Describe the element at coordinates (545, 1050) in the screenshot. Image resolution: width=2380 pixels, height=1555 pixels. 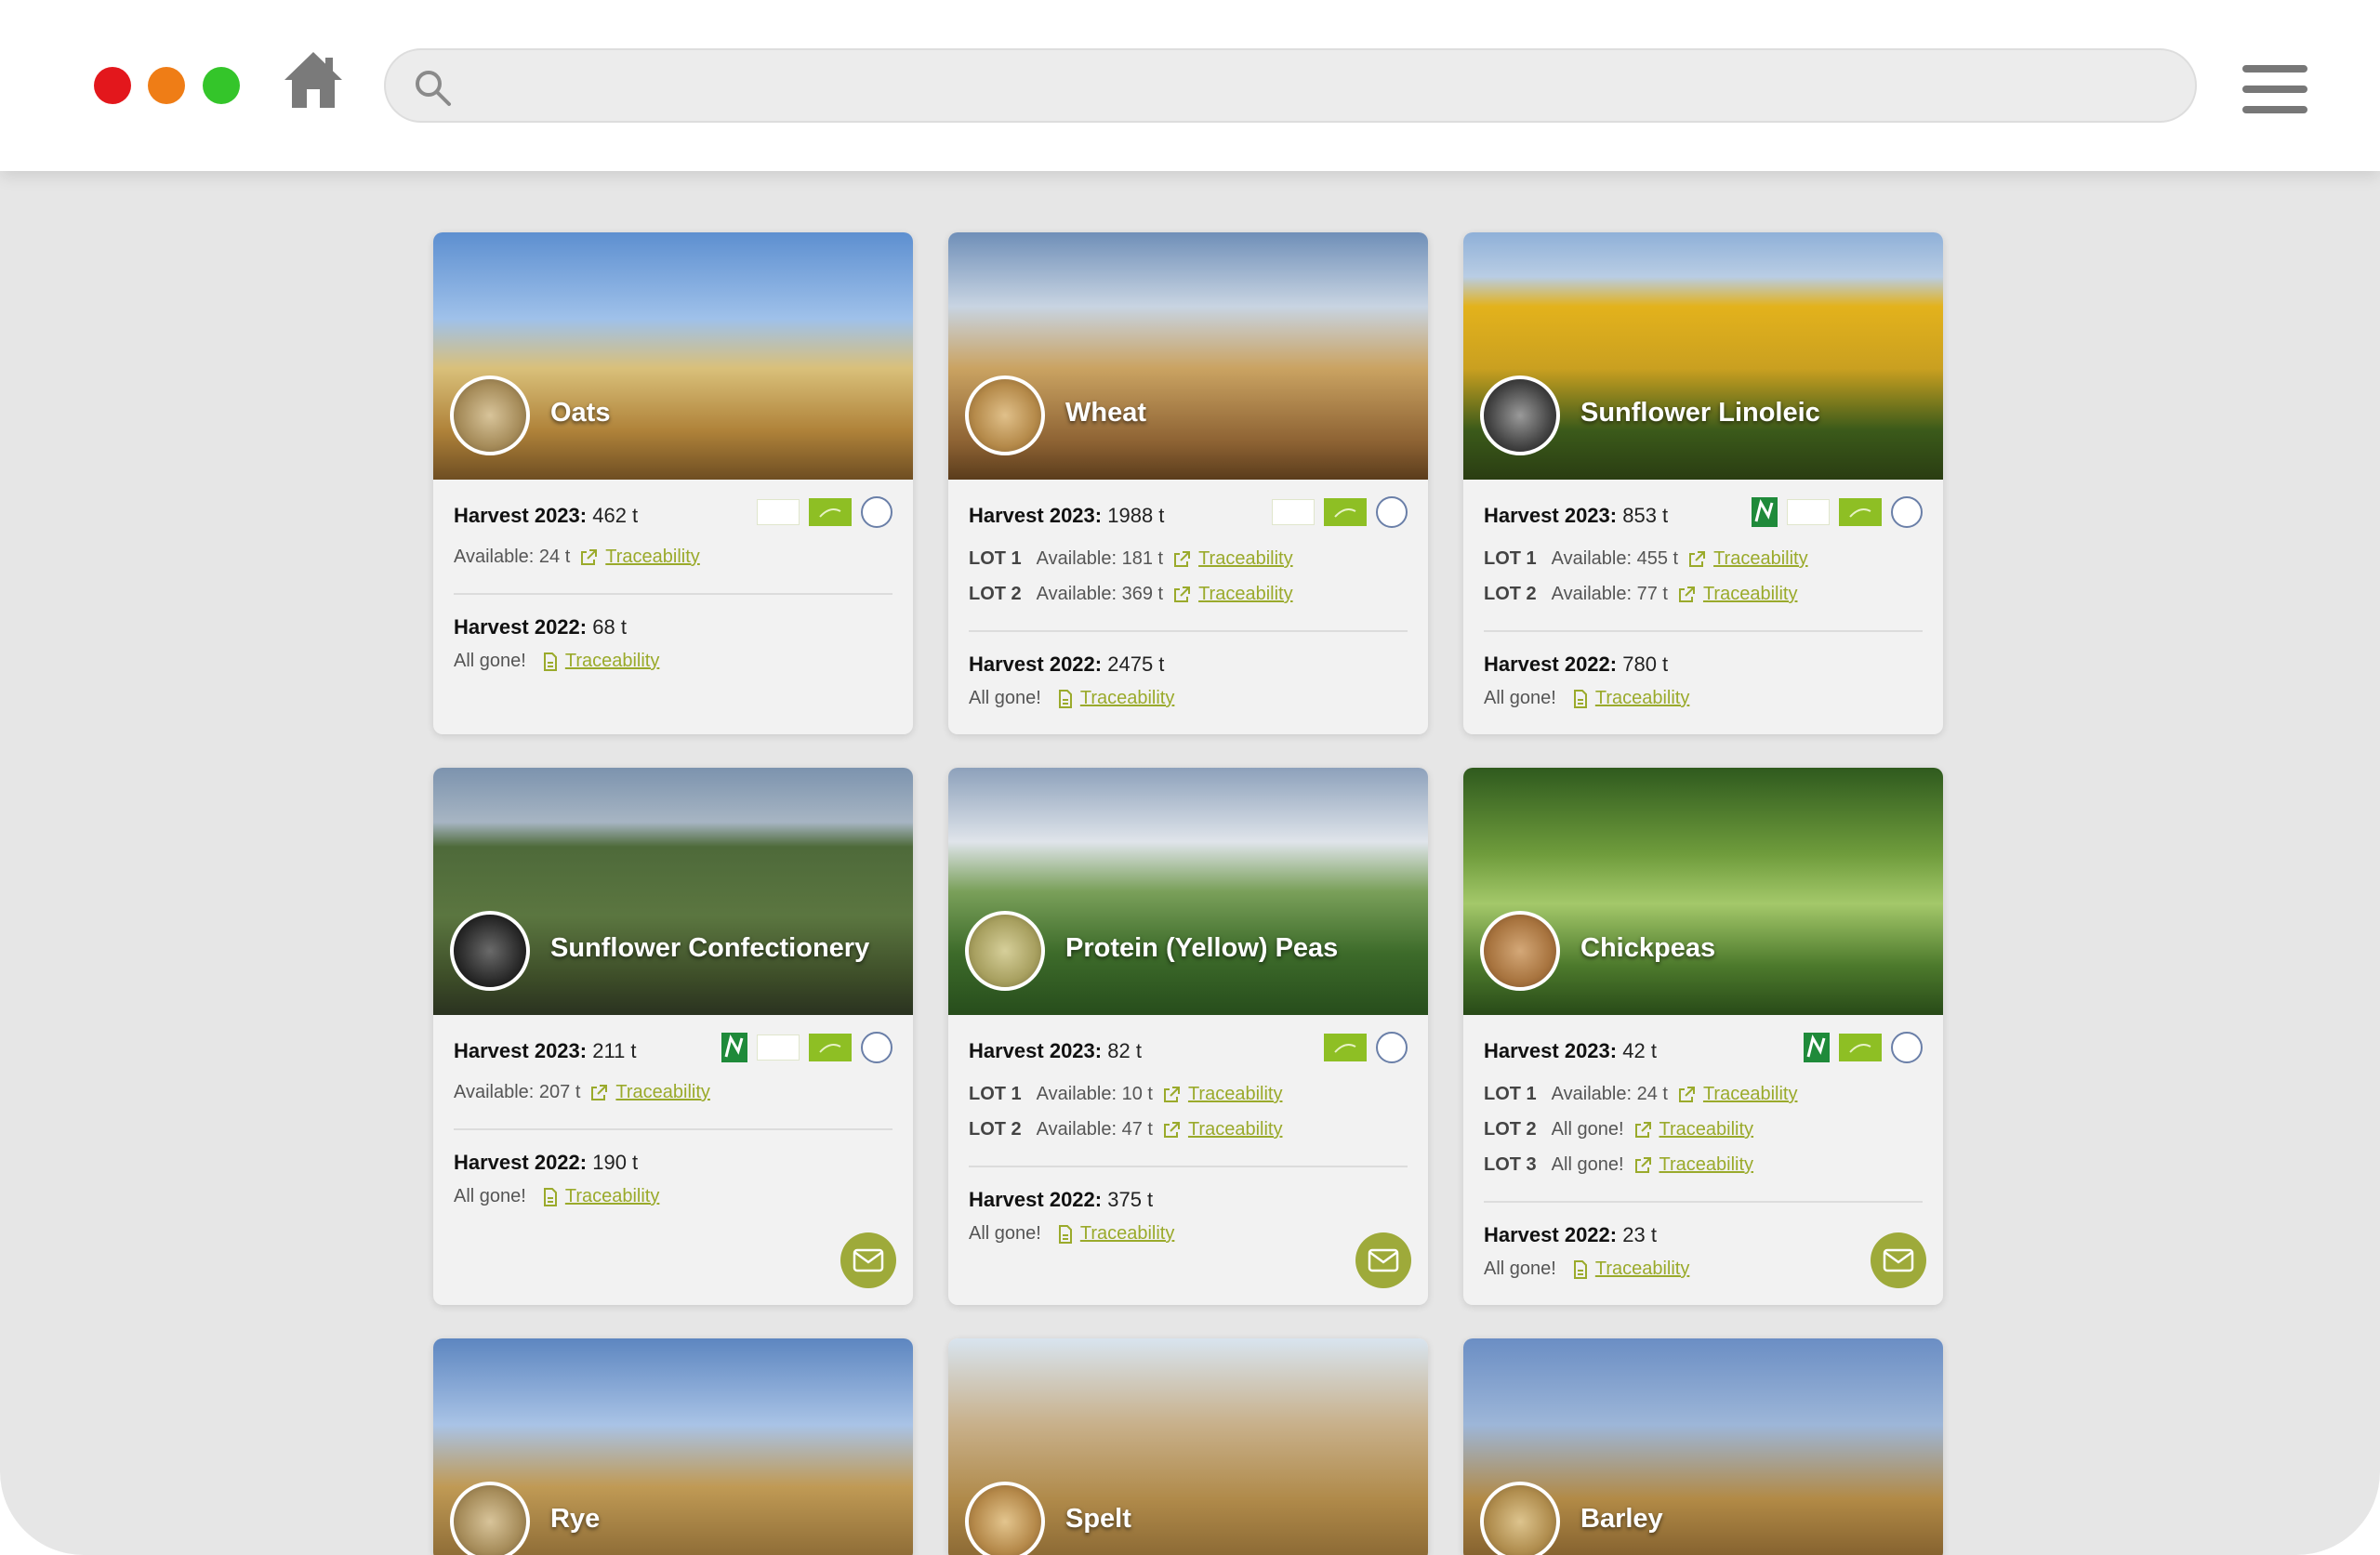
I see `harvest-2023-line: Harvest 2023: 211 t` at that location.